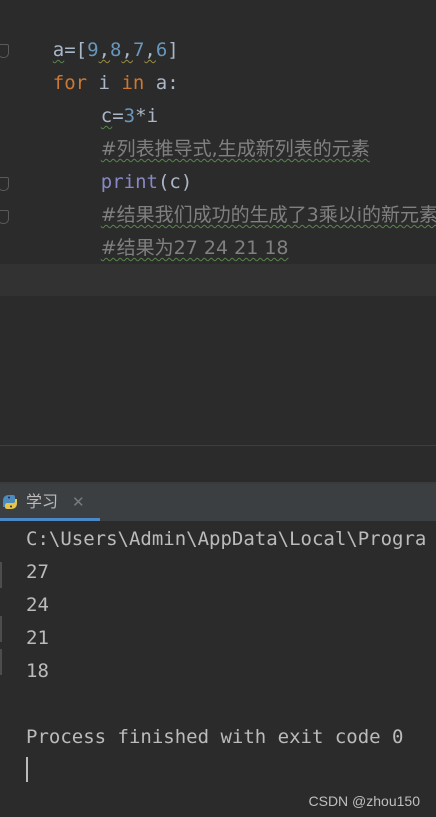 The image size is (436, 817). Describe the element at coordinates (185, 130) in the screenshot. I see `code-line-4: #列表推导式,生成新列表的元素` at that location.